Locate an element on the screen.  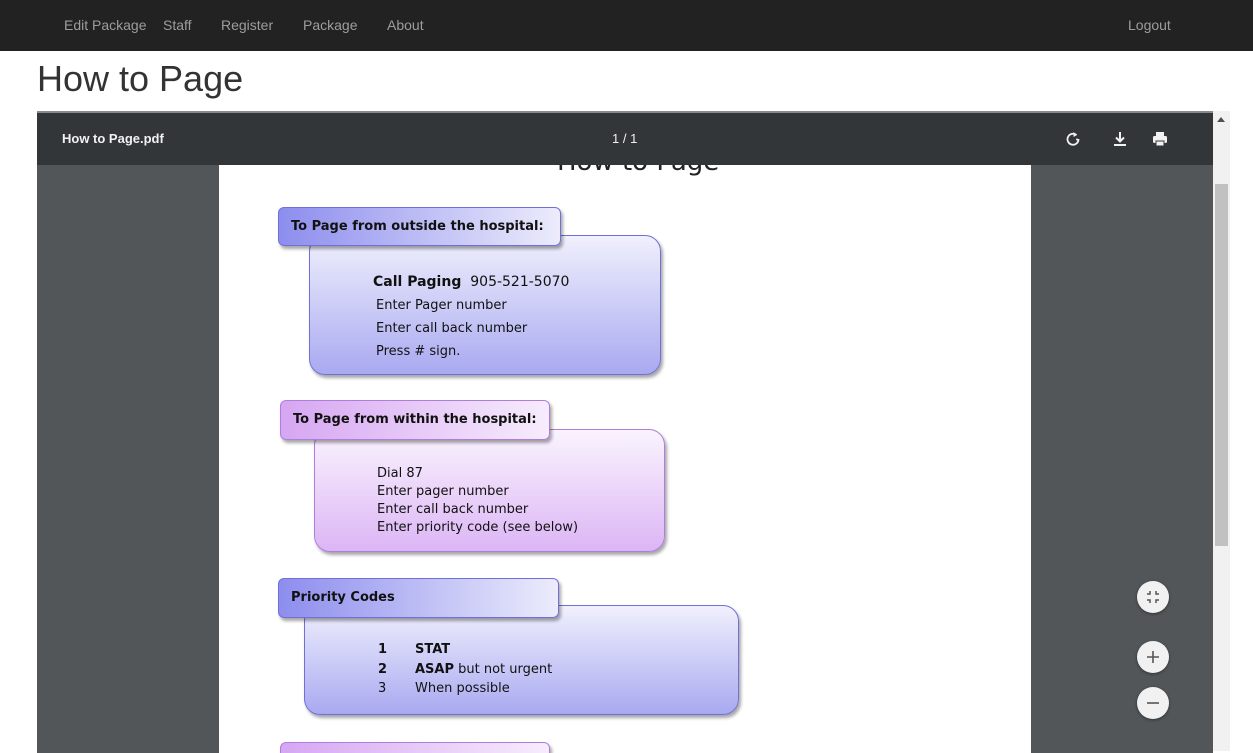
nav-edit-package: Edit Package is located at coordinates (105, 25).